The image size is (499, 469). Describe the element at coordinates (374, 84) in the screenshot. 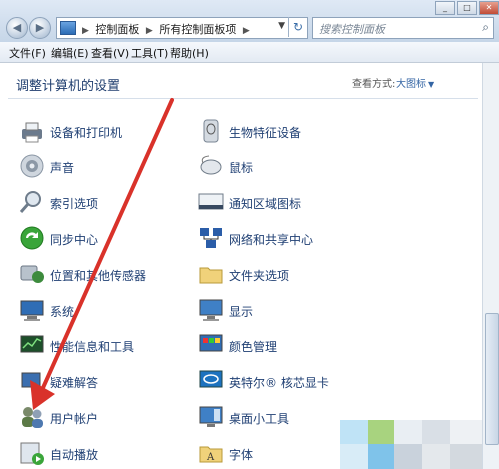

I see `view-by-label: 查看方式:` at that location.